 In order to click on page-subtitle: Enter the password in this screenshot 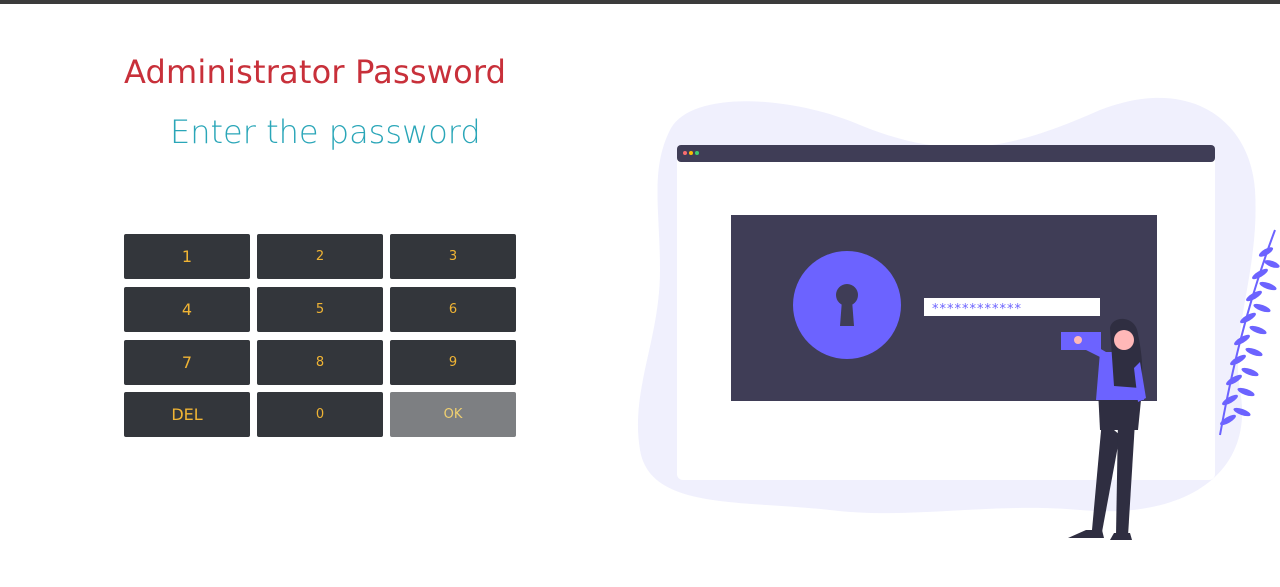, I will do `click(325, 132)`.